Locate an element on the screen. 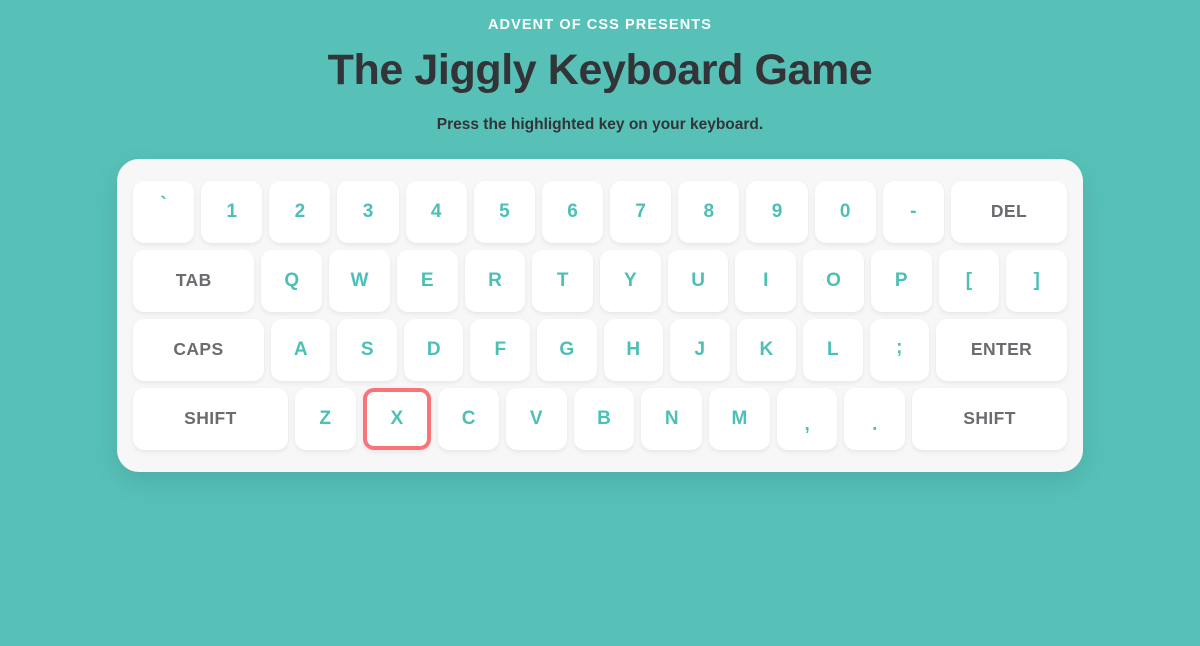 The height and width of the screenshot is (646, 1200). key-shift-2: SHIFT is located at coordinates (989, 418).